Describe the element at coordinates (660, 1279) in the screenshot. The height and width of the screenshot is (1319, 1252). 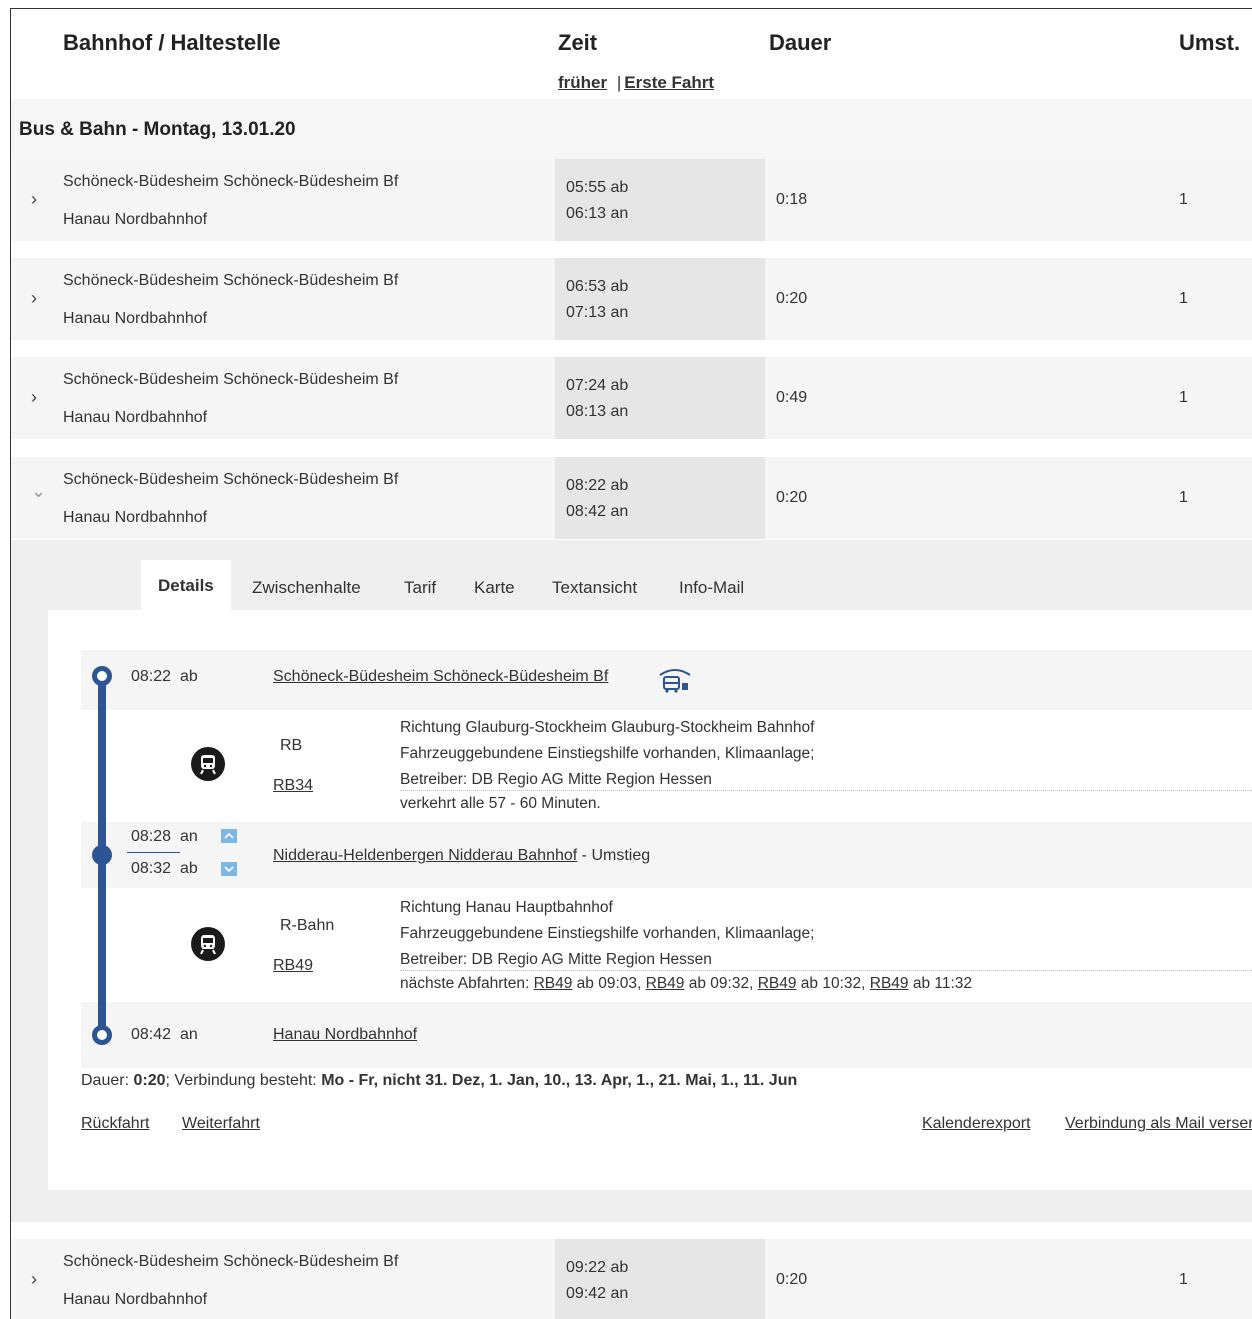
I see `time-cell: 09:22 ab 09:42 an` at that location.